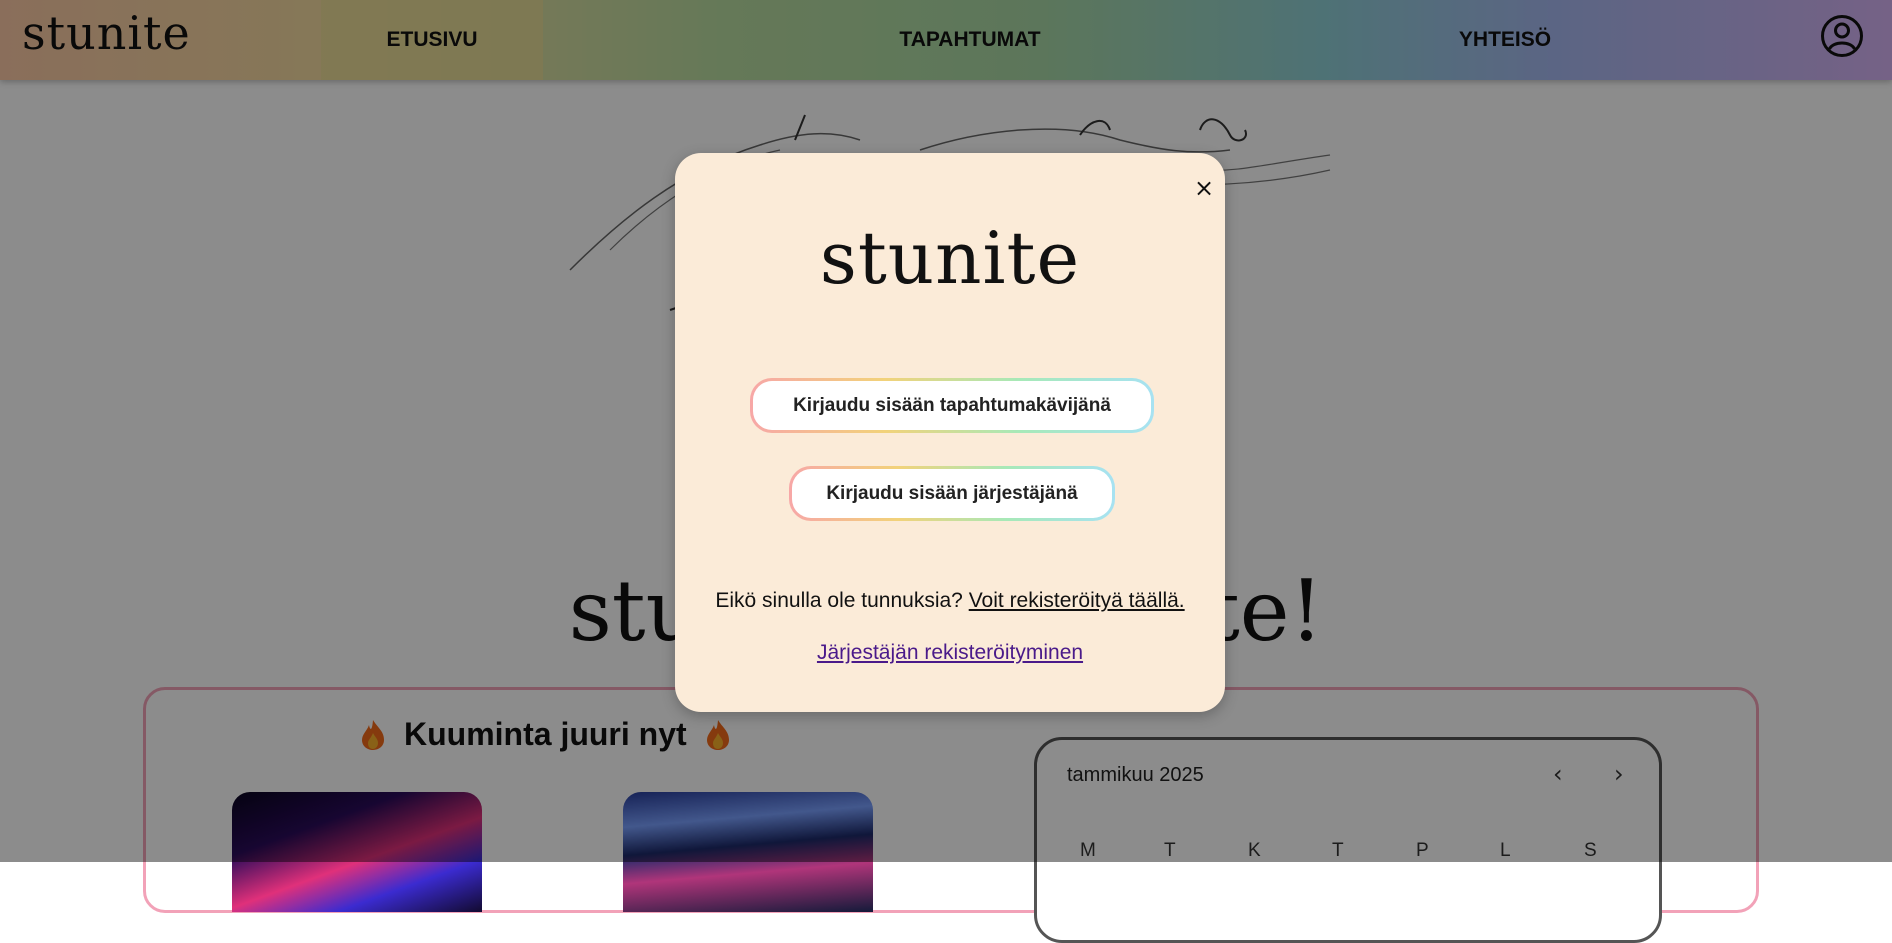 The width and height of the screenshot is (1892, 943). I want to click on login-attendee-button: Kirjaudu sisään tapahtumakävijänä, so click(952, 405).